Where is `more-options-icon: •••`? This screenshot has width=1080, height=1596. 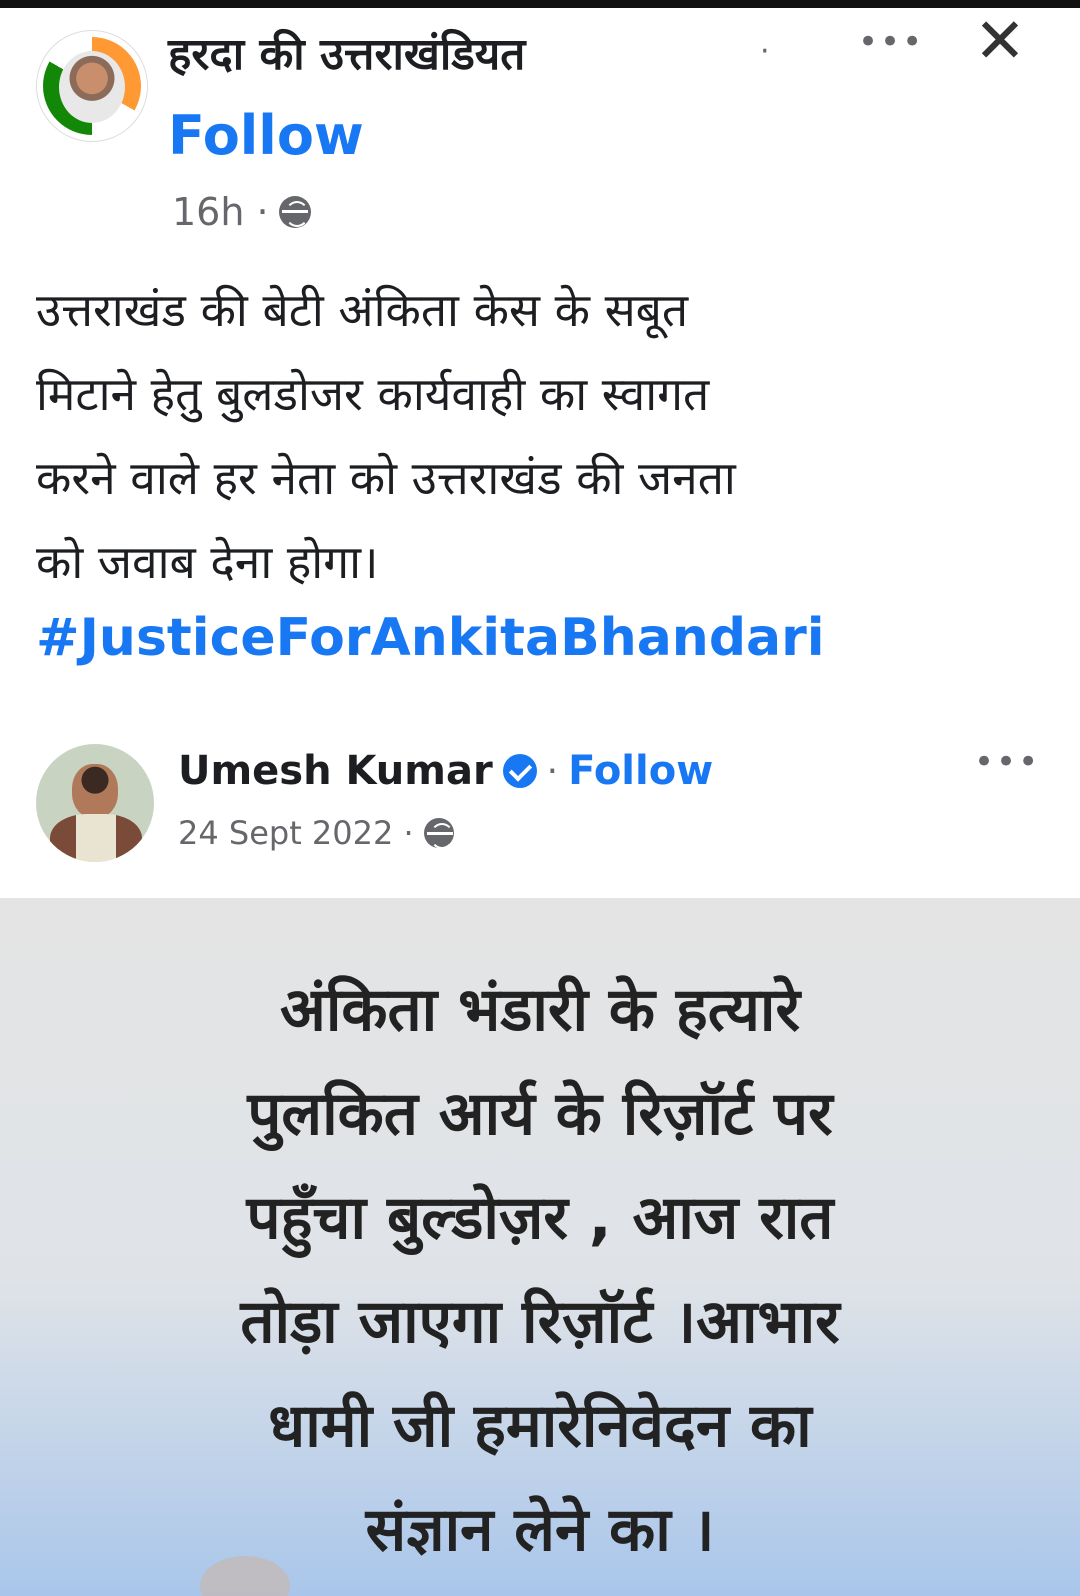 more-options-icon: ••• is located at coordinates (891, 42).